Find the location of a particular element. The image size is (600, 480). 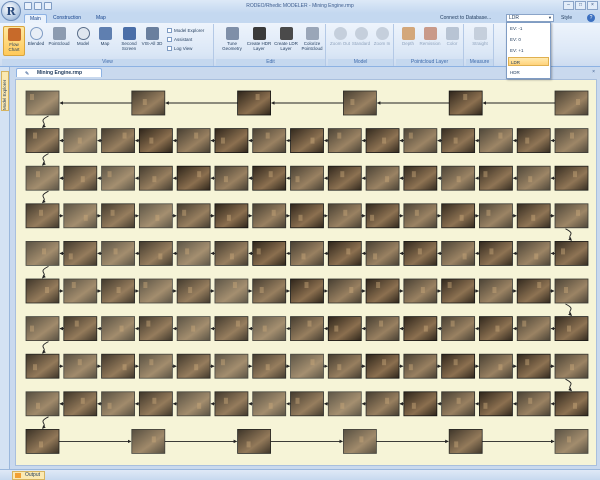

standard-view-button: Standard is located at coordinates (361, 41).